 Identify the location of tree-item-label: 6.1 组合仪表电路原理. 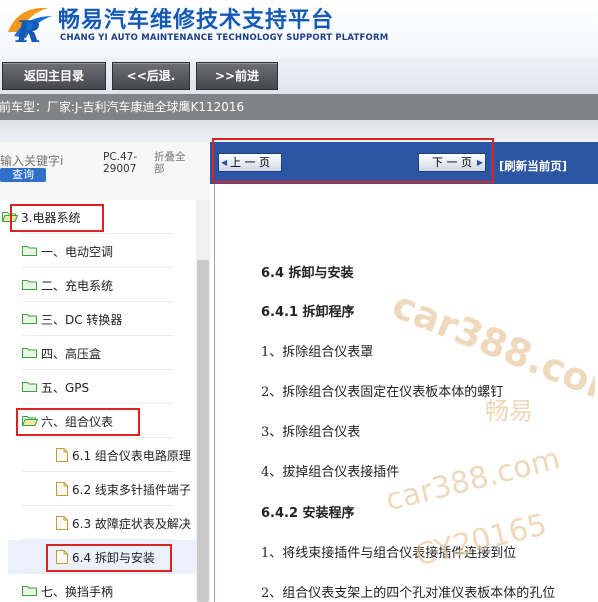
(131, 456).